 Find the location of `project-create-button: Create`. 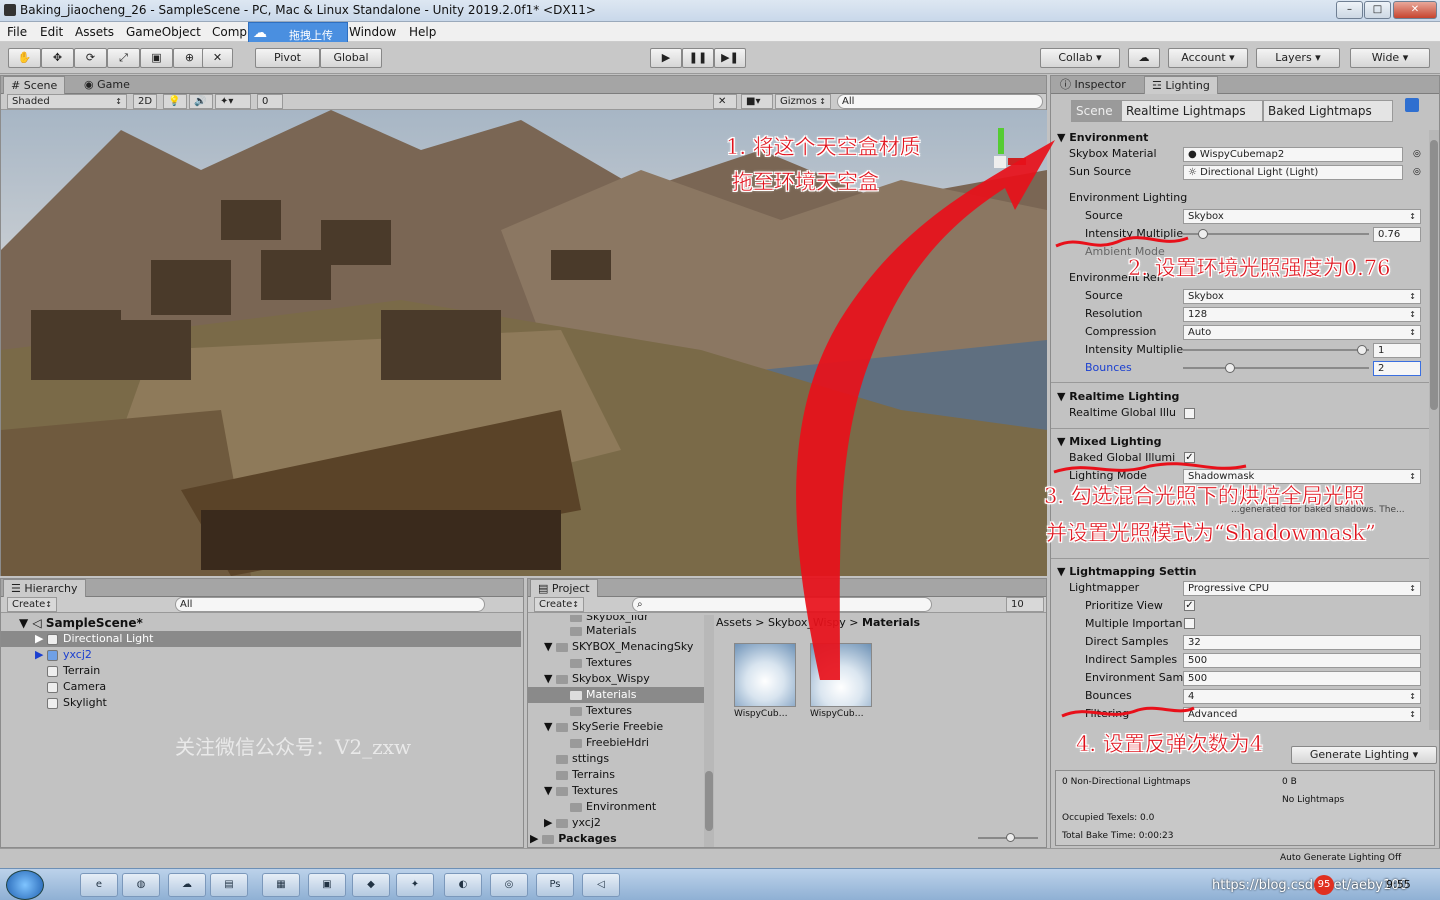

project-create-button: Create is located at coordinates (559, 604).